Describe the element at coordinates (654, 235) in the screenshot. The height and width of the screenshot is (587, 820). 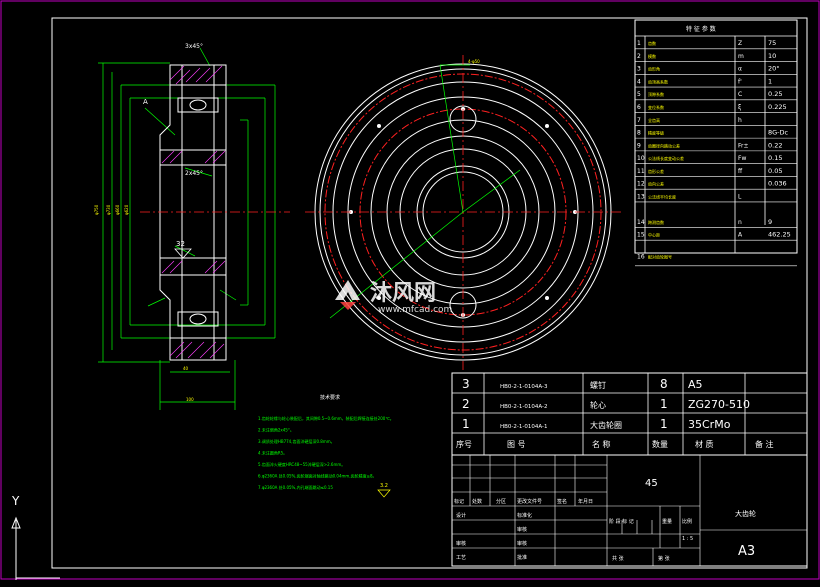
I see `param-row-name: 中心距` at that location.